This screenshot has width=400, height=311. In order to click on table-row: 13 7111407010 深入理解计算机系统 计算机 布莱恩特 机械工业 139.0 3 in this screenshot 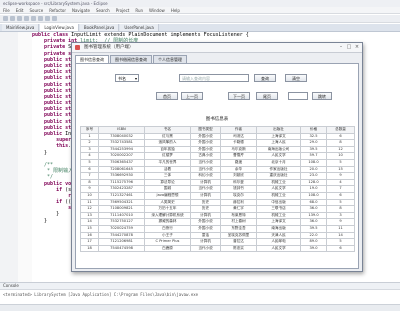, I will do `click(217, 215)`.